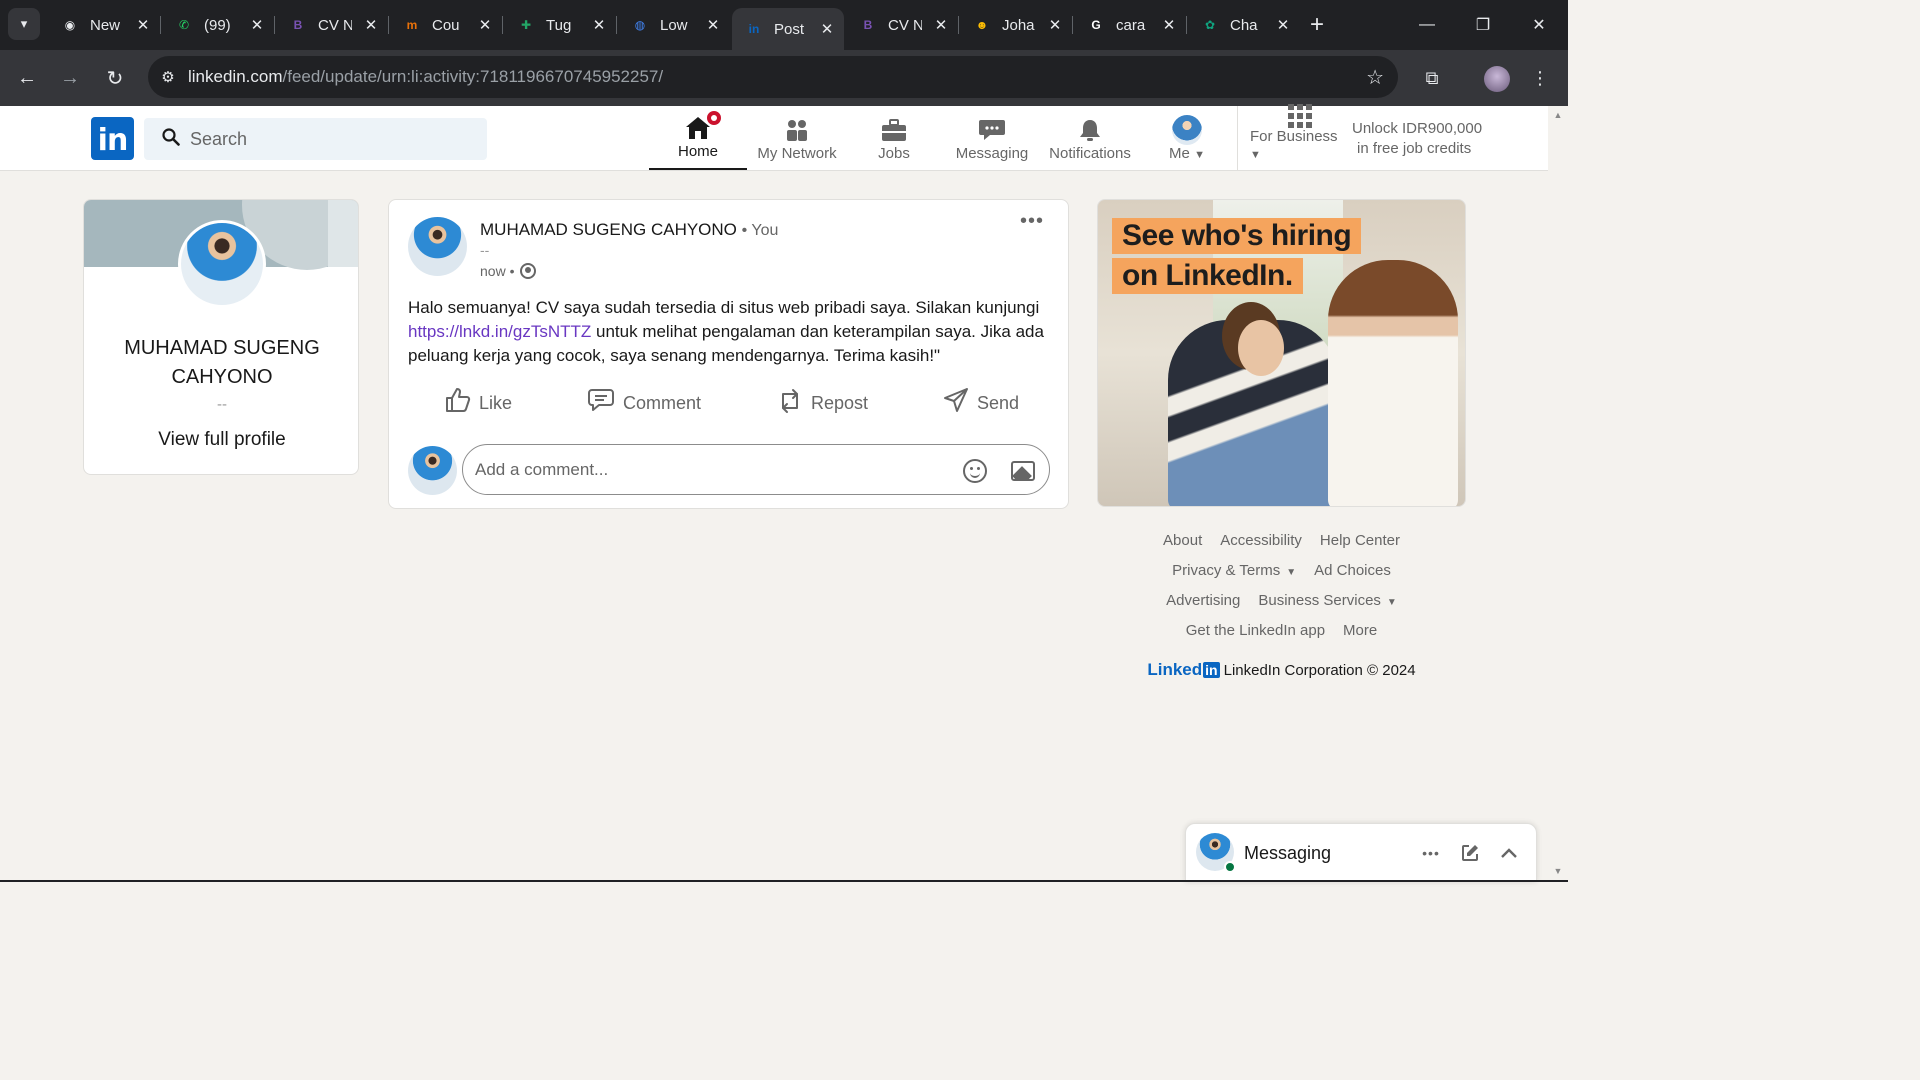  What do you see at coordinates (1291, 572) in the screenshot?
I see `caret-down-icon: ▼` at bounding box center [1291, 572].